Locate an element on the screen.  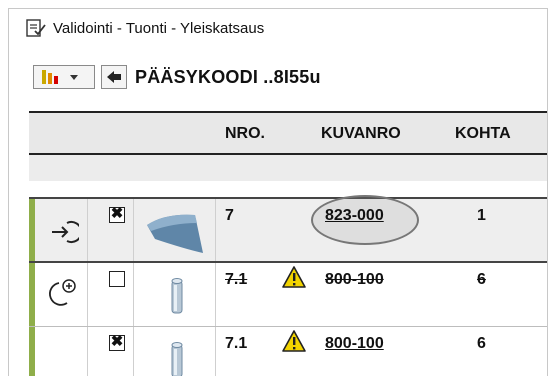
table-row: ✖ 7.1 800-100 6 is located at coordinates (288, 351).